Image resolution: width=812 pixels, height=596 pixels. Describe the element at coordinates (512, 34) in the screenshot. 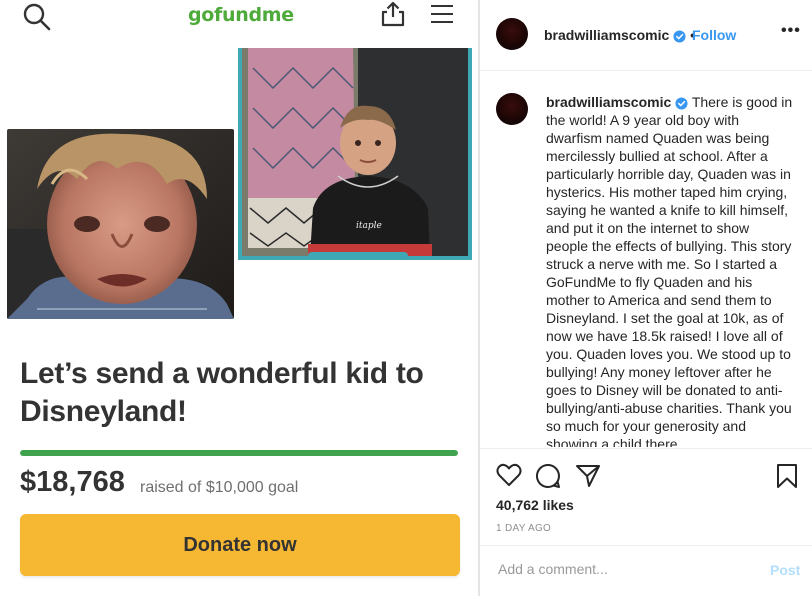

I see `avatar` at that location.